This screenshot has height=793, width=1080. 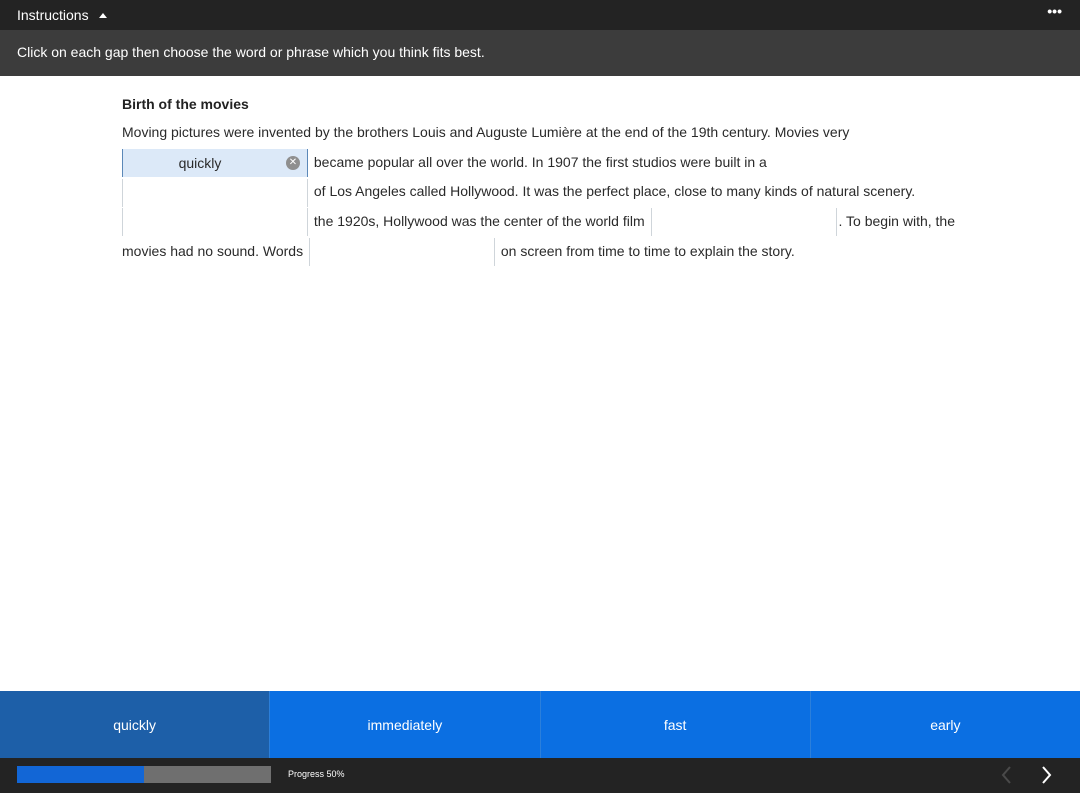 I want to click on instructions-toggle: Instructions, so click(x=62, y=15).